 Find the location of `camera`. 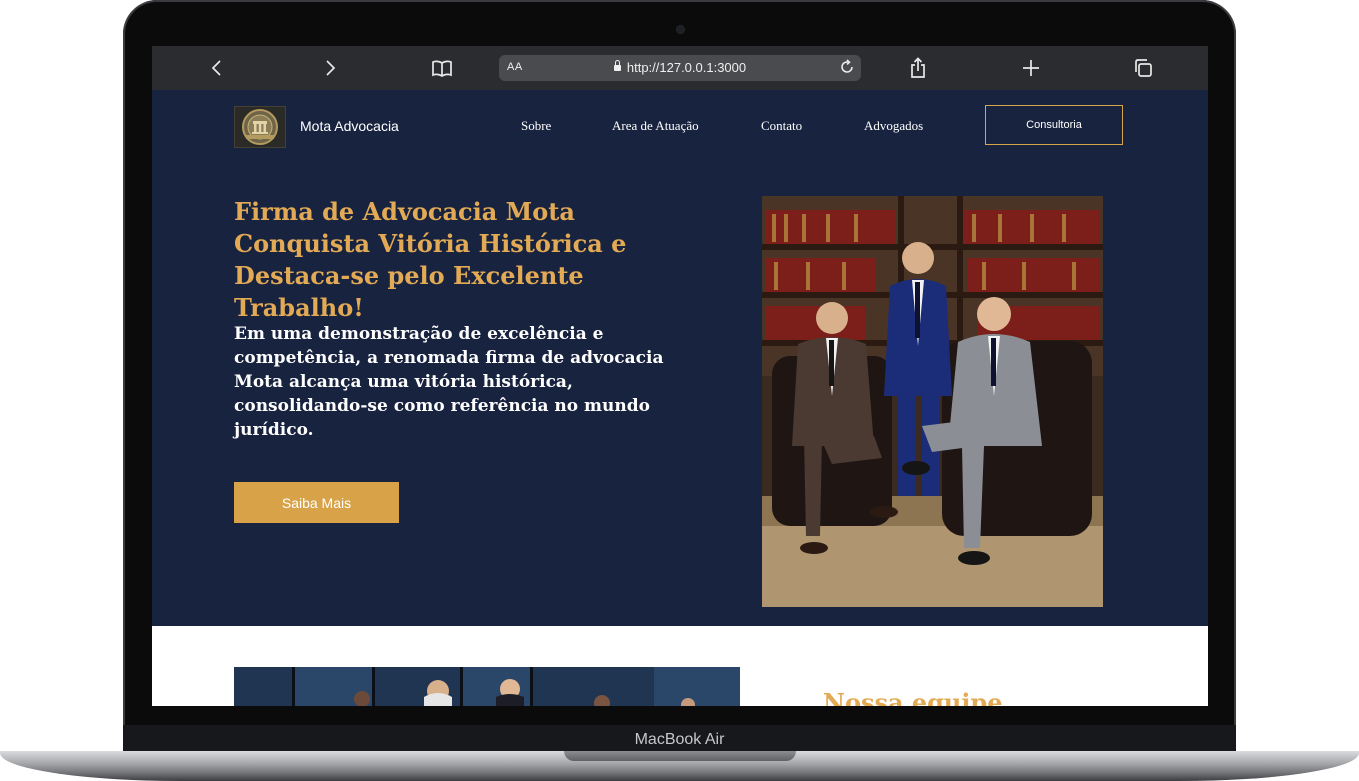

camera is located at coordinates (680, 29).